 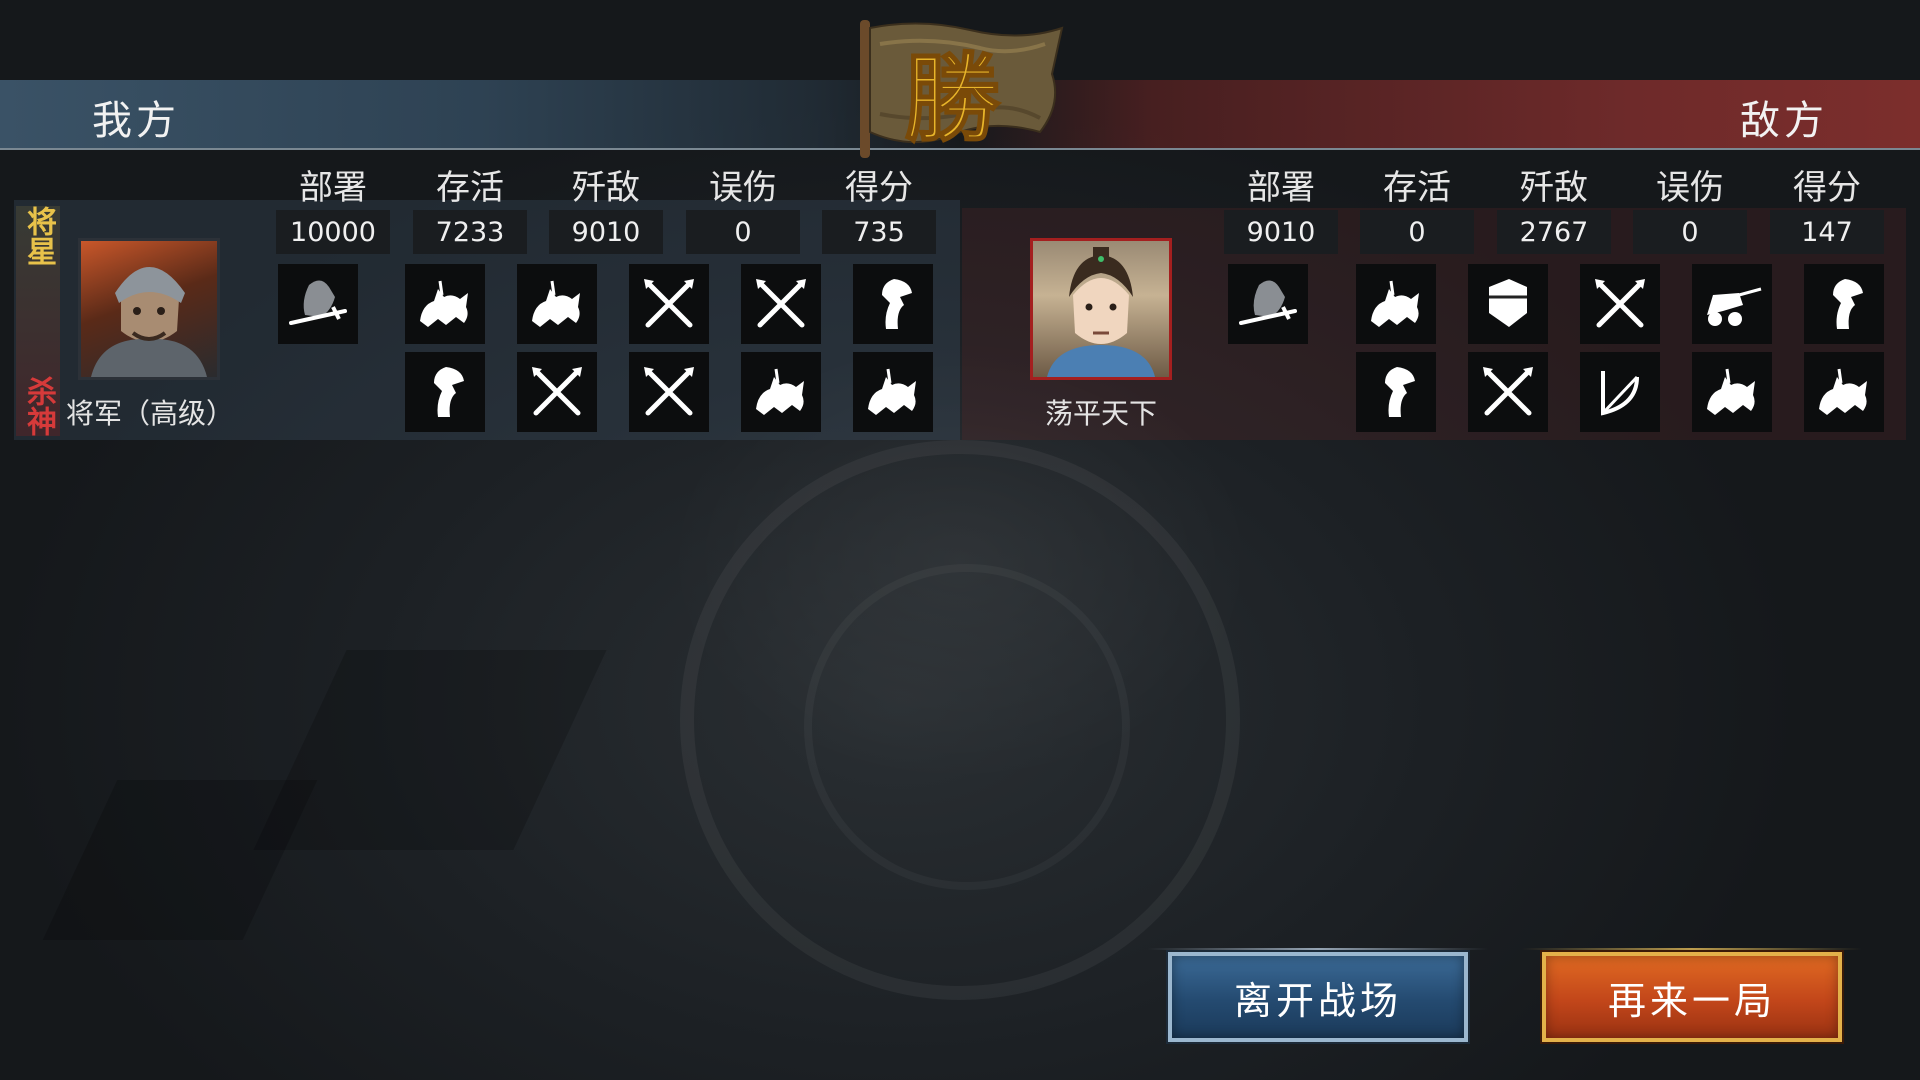 I want to click on shield-icon, so click(x=1508, y=304).